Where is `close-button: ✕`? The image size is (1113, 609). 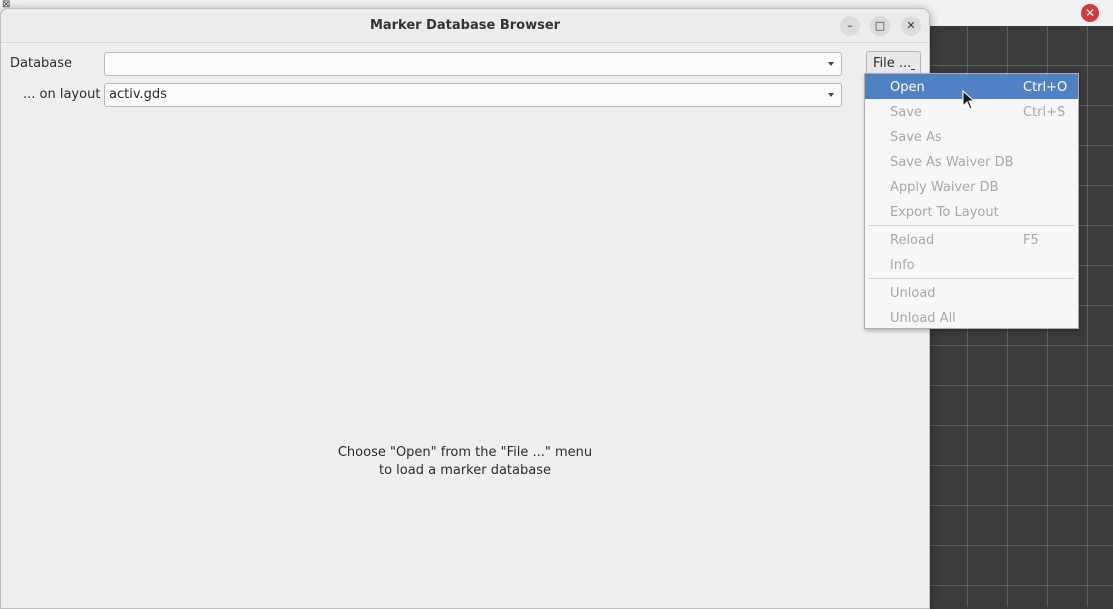
close-button: ✕ is located at coordinates (911, 26).